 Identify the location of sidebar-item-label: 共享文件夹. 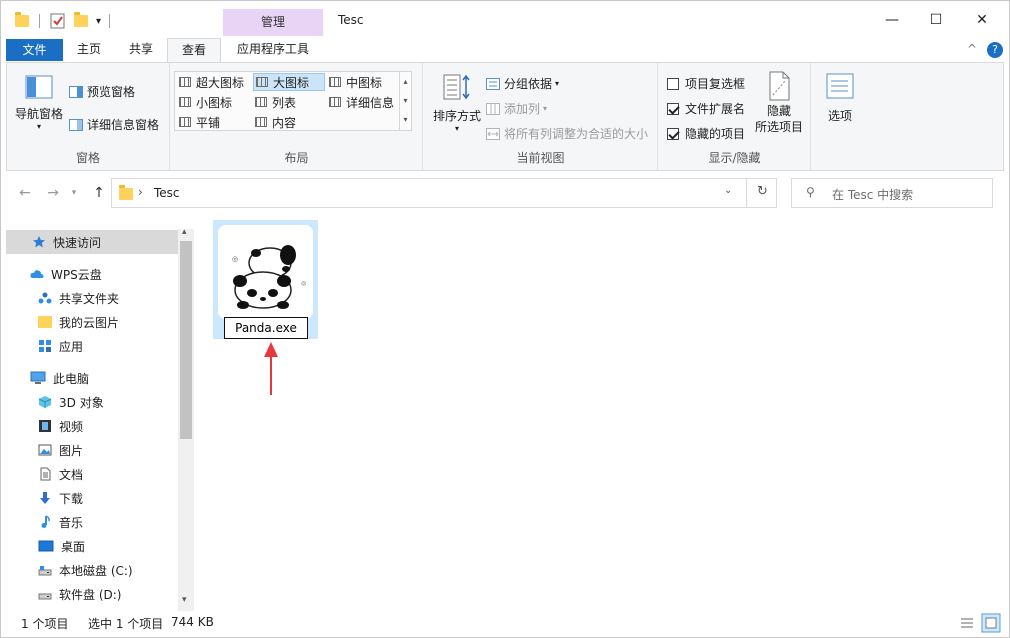
(89, 298).